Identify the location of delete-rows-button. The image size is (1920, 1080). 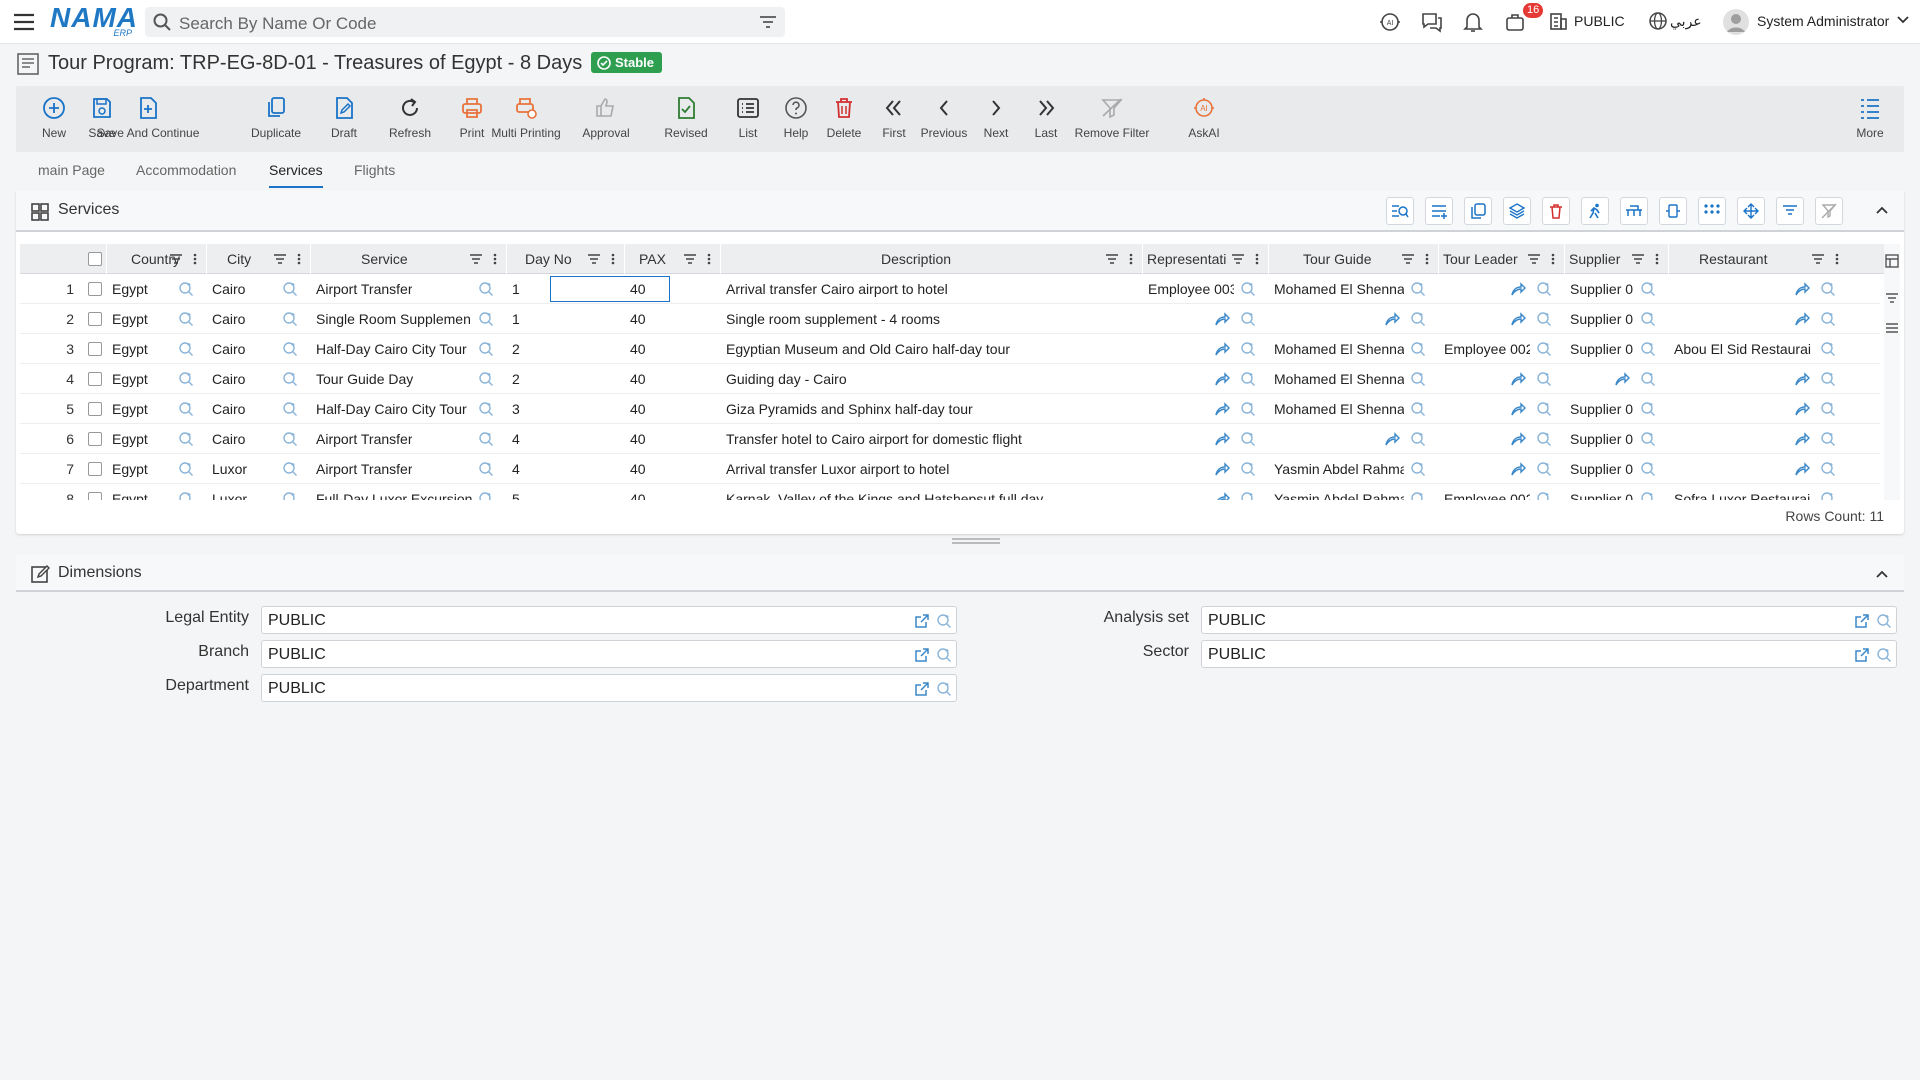
(1556, 211).